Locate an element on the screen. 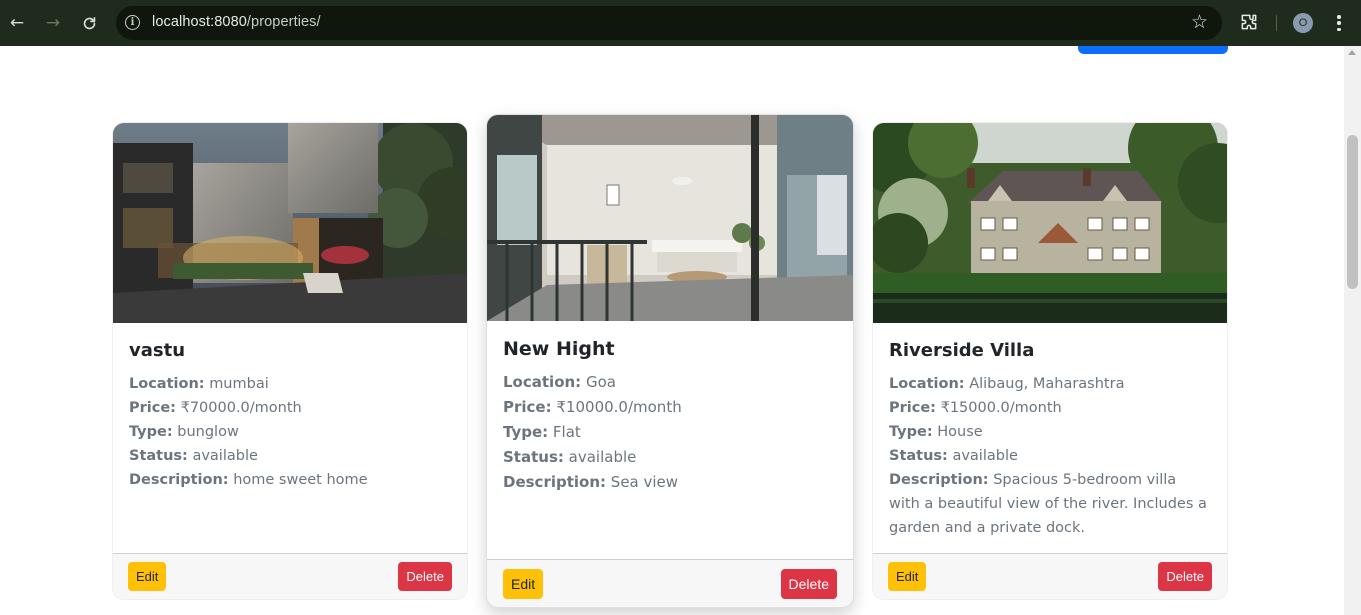 Image resolution: width=1361 pixels, height=615 pixels. puzzle-icon-svg is located at coordinates (1249, 22).